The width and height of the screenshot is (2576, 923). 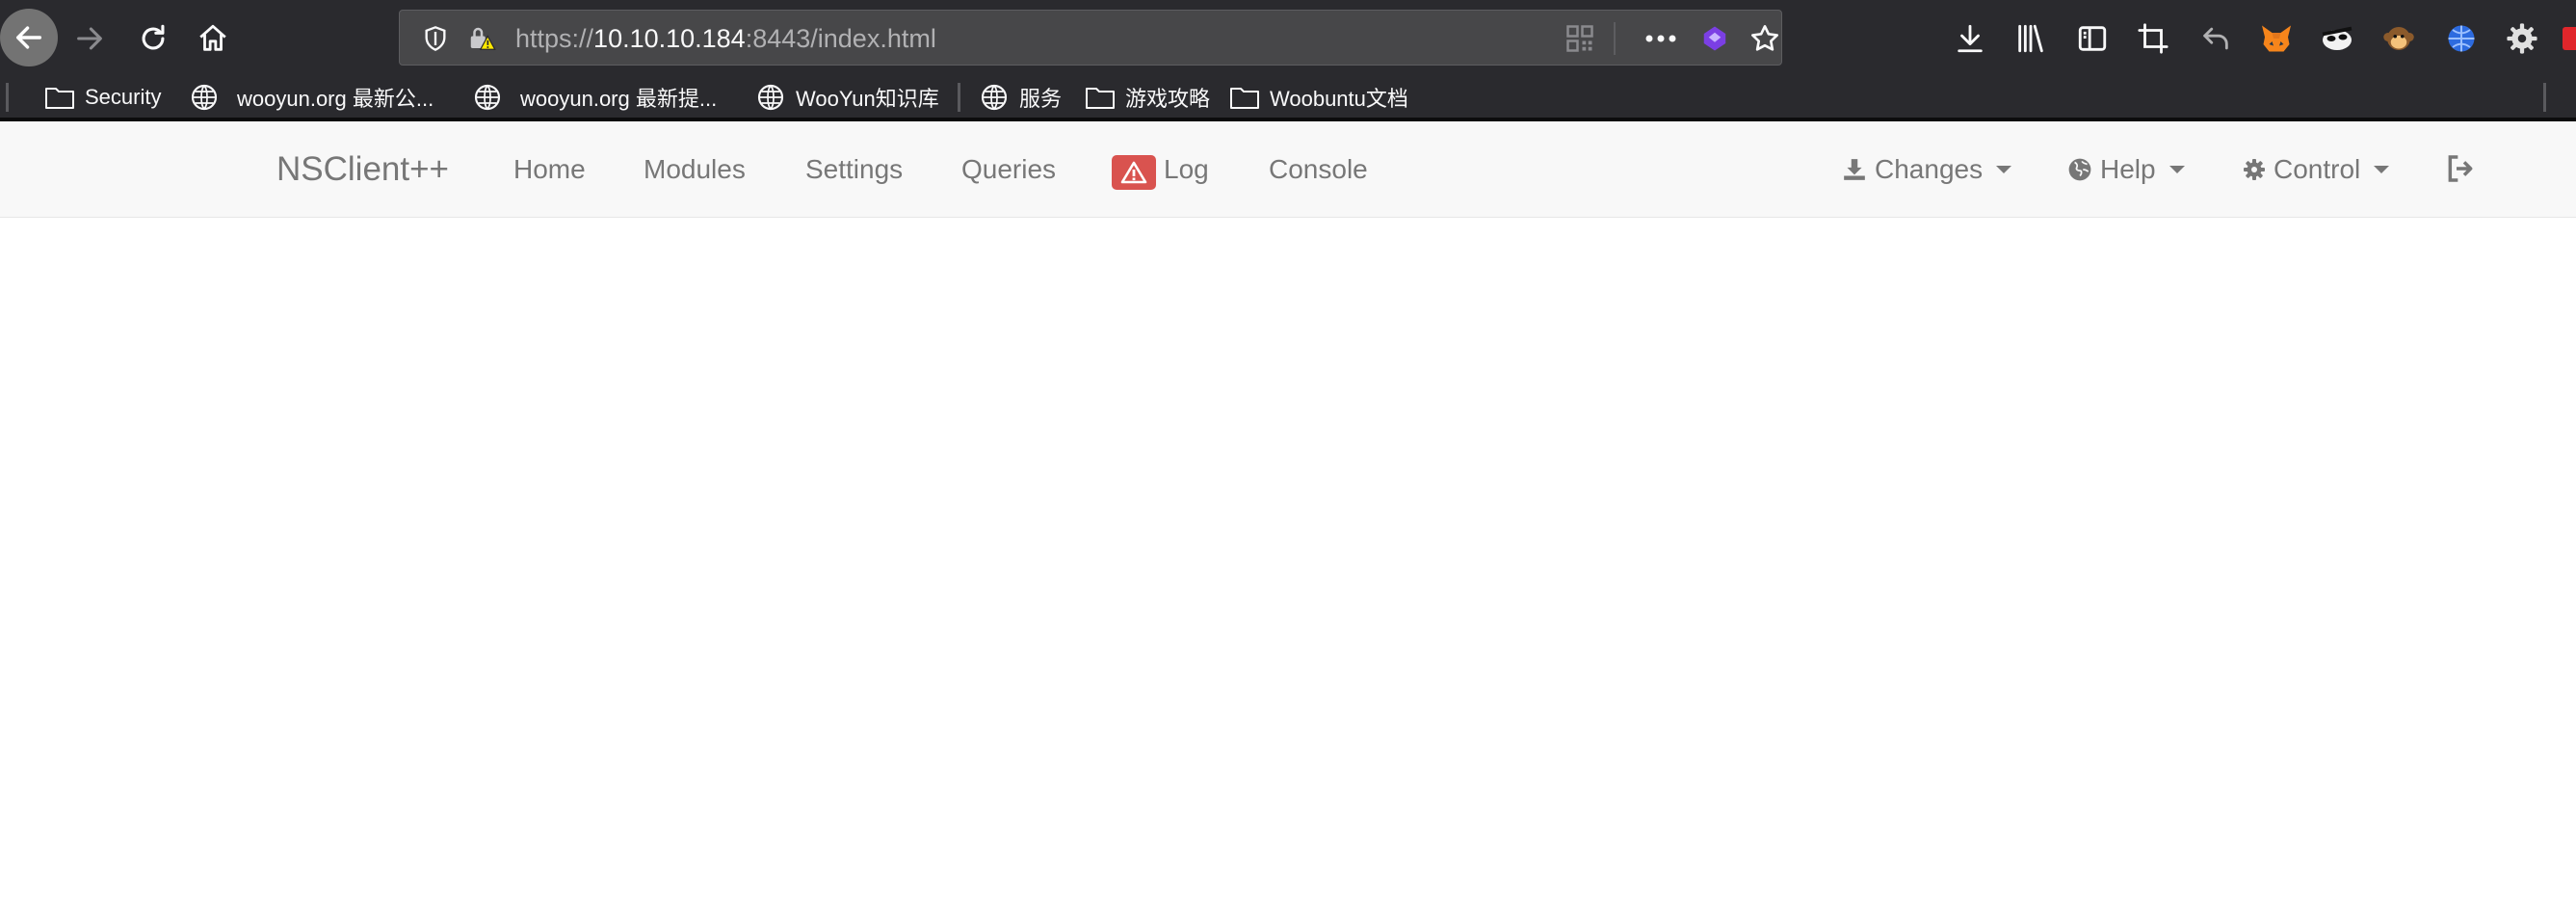 I want to click on face-extension-button, so click(x=2337, y=38).